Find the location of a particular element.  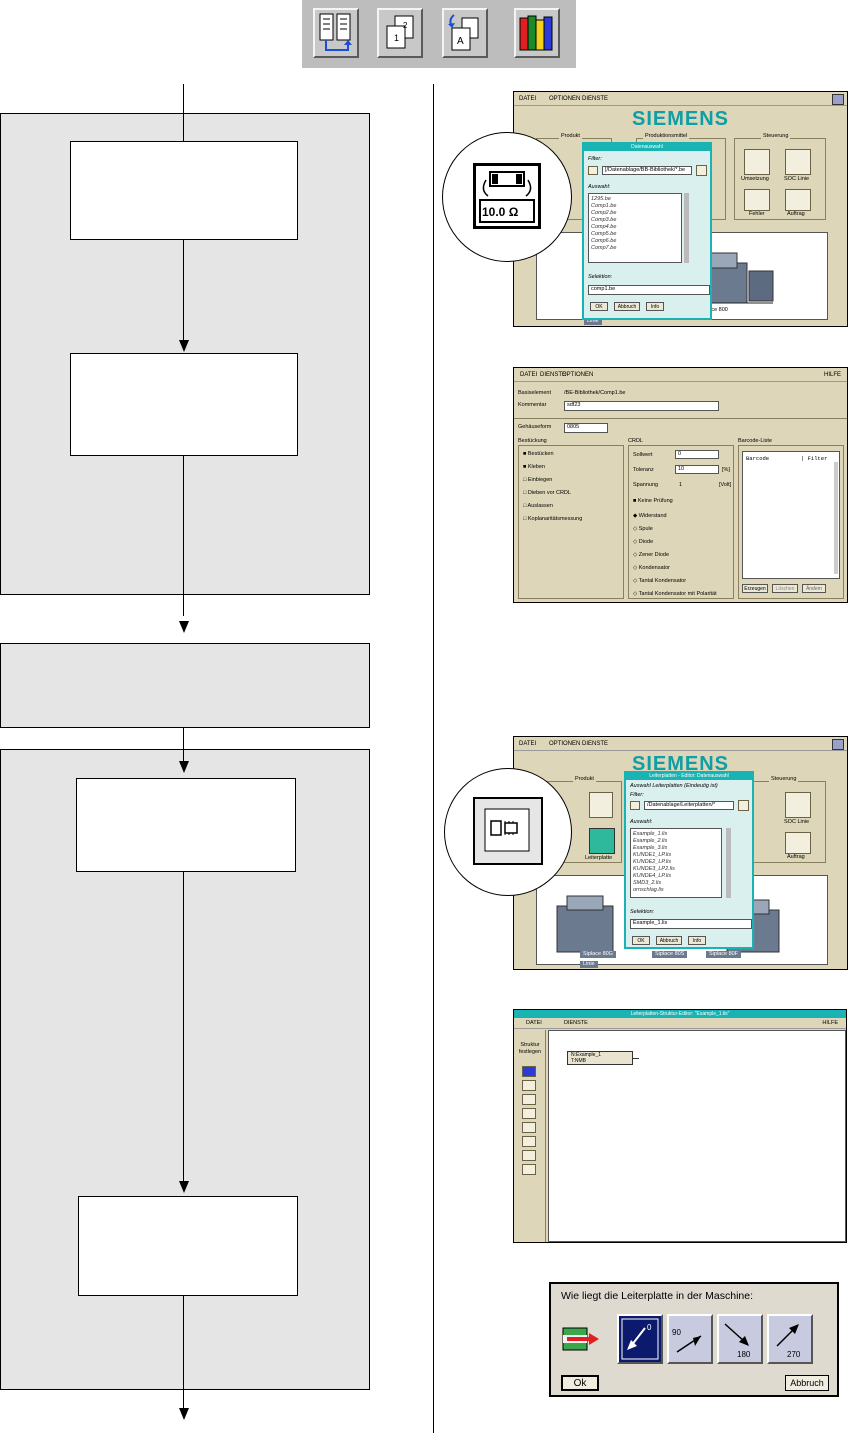

list-item: KUNDE4_LP.lis is located at coordinates (676, 876).